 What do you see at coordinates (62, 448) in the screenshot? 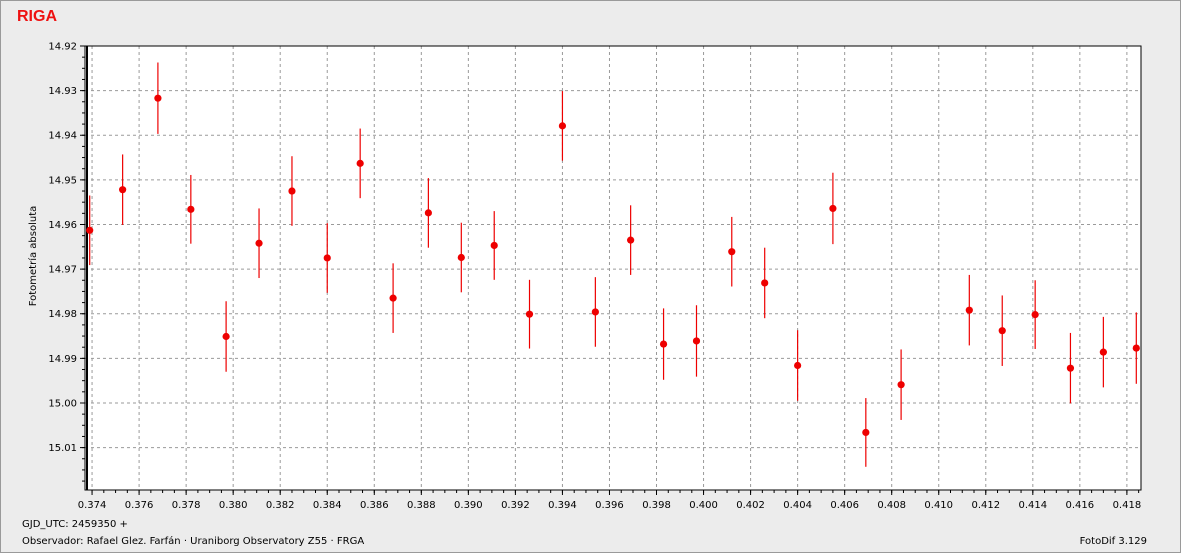
I see `y-tick-label: 15.01` at bounding box center [62, 448].